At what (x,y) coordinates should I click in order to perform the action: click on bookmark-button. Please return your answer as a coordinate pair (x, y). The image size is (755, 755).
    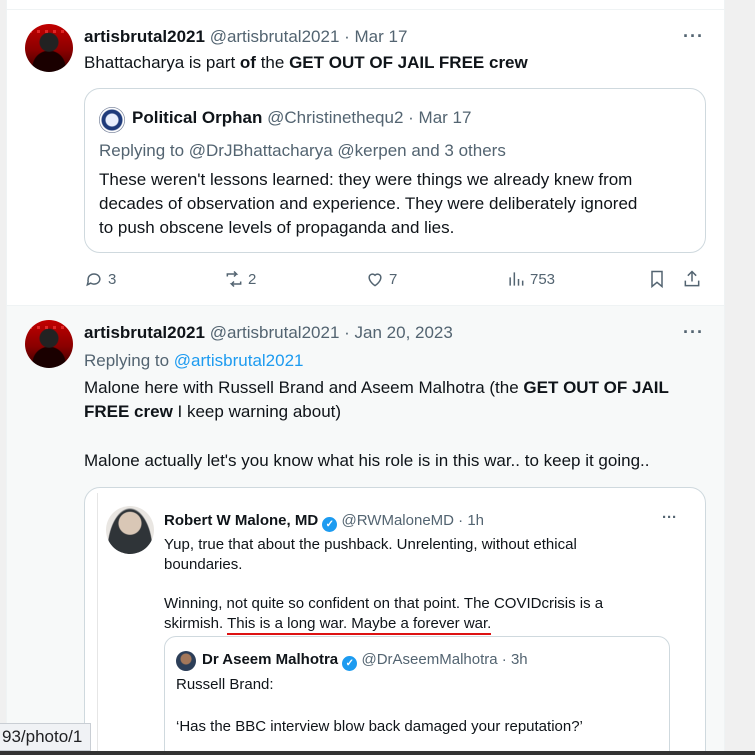
    Looking at the image, I should click on (657, 279).